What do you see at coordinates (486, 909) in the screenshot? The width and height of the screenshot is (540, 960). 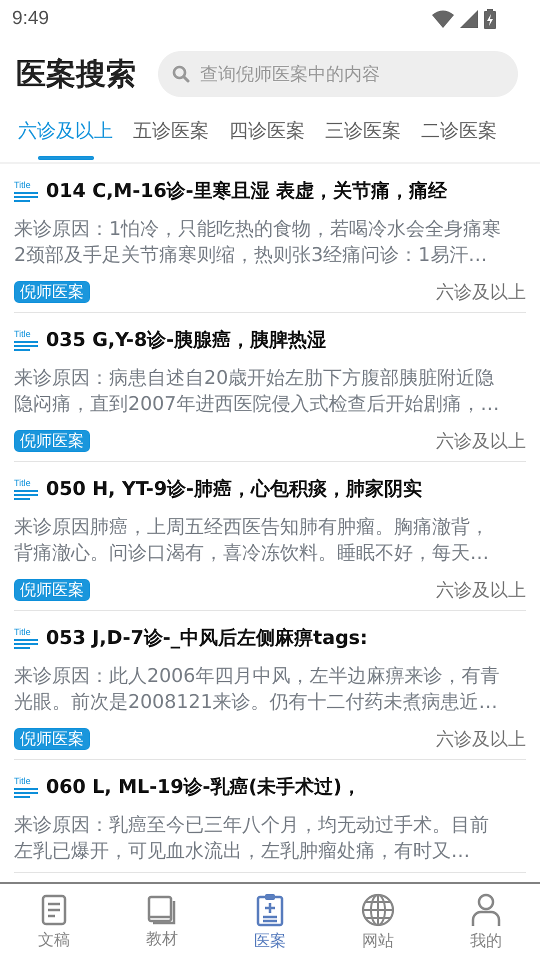 I see `person-icon` at bounding box center [486, 909].